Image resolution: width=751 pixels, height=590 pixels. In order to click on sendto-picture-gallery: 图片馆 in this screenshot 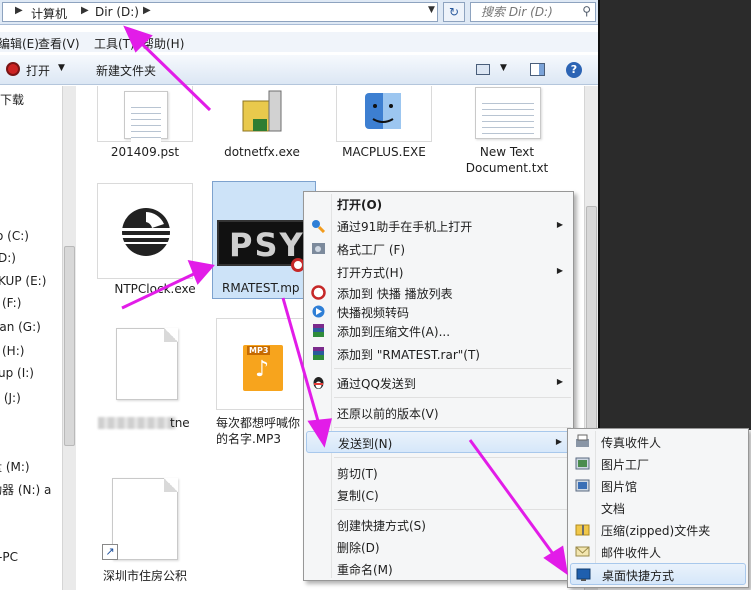, I will do `click(658, 486)`.